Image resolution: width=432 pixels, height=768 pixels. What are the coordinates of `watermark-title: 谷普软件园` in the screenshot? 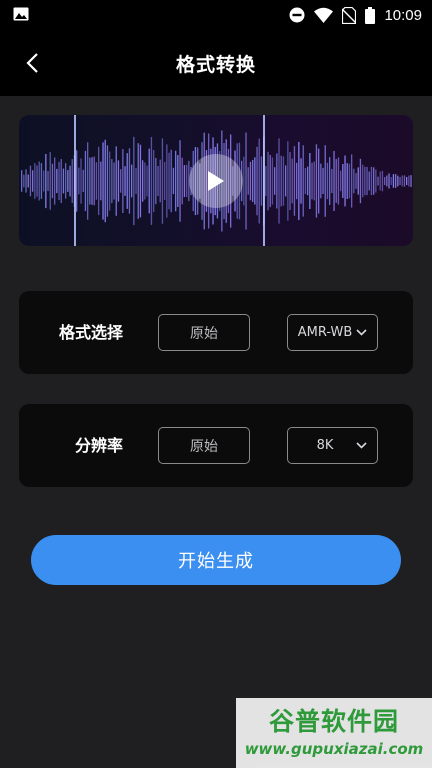 It's located at (333, 721).